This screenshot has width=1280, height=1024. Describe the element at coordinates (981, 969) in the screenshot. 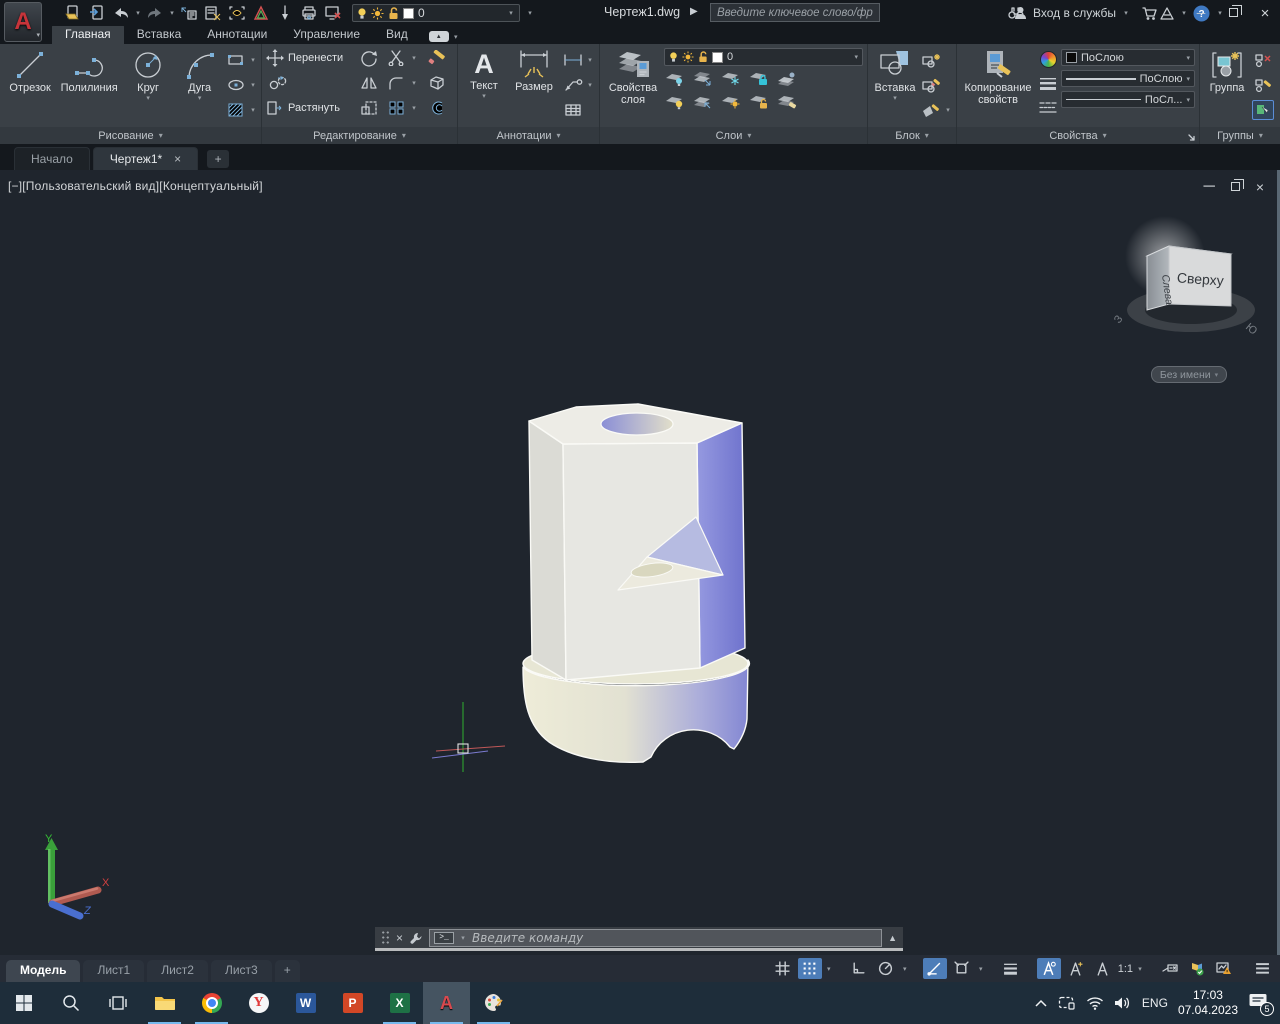

I see `osnap-dropdown: ▾` at that location.